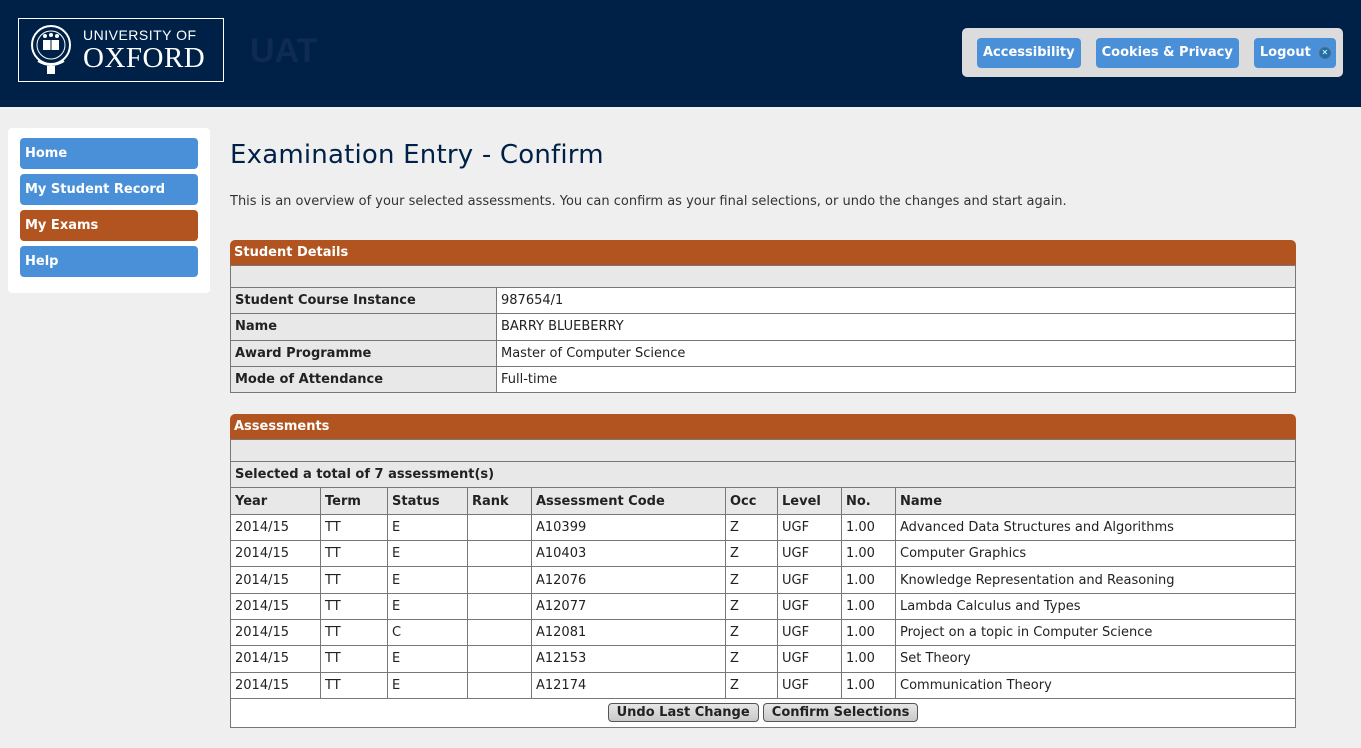  I want to click on detail-row: Mode of Attendance Full-time, so click(763, 379).